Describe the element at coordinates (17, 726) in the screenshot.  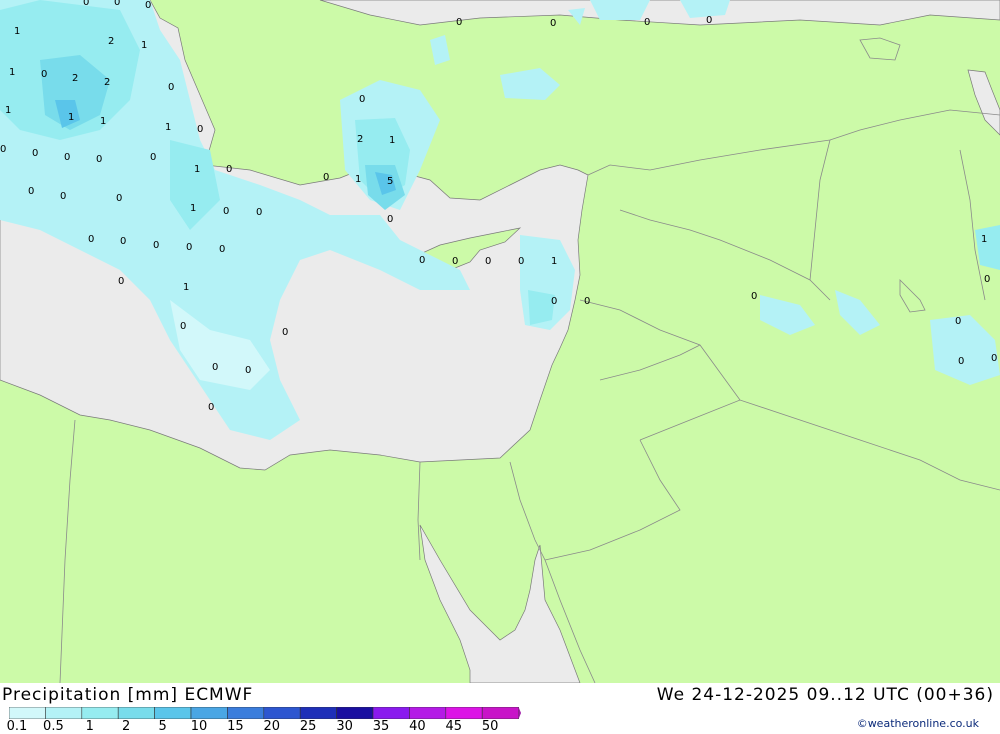
I see `legend-label: 0.1` at that location.